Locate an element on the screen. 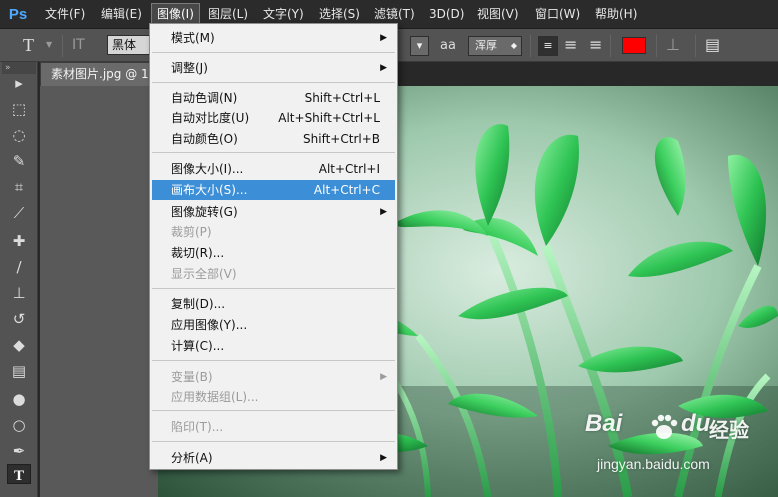 This screenshot has height=497, width=778. menu-item-label: 自动色调(N) is located at coordinates (204, 98).